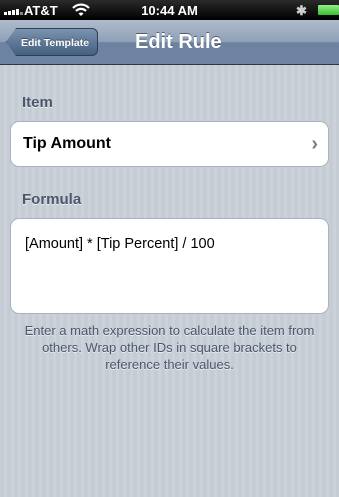 This screenshot has width=339, height=497. Describe the element at coordinates (37, 102) in the screenshot. I see `item-section-header: Item` at that location.